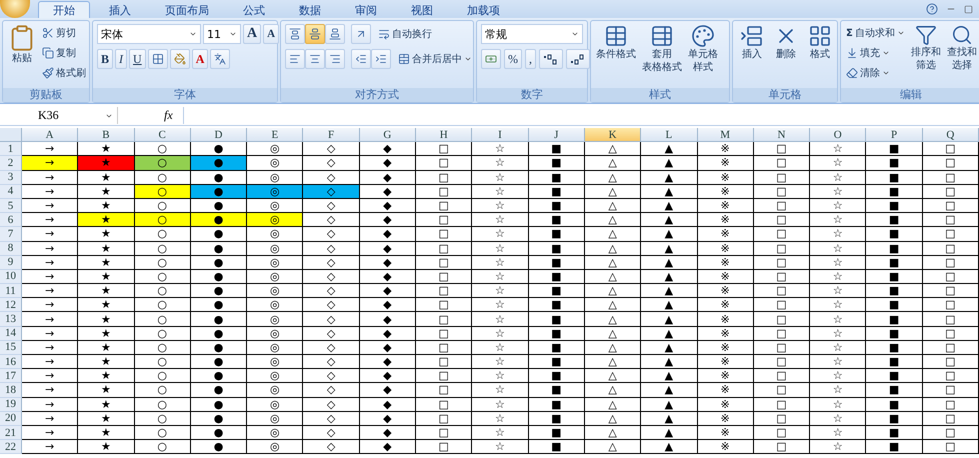 This screenshot has width=979, height=458. I want to click on row-header: 13, so click(11, 319).